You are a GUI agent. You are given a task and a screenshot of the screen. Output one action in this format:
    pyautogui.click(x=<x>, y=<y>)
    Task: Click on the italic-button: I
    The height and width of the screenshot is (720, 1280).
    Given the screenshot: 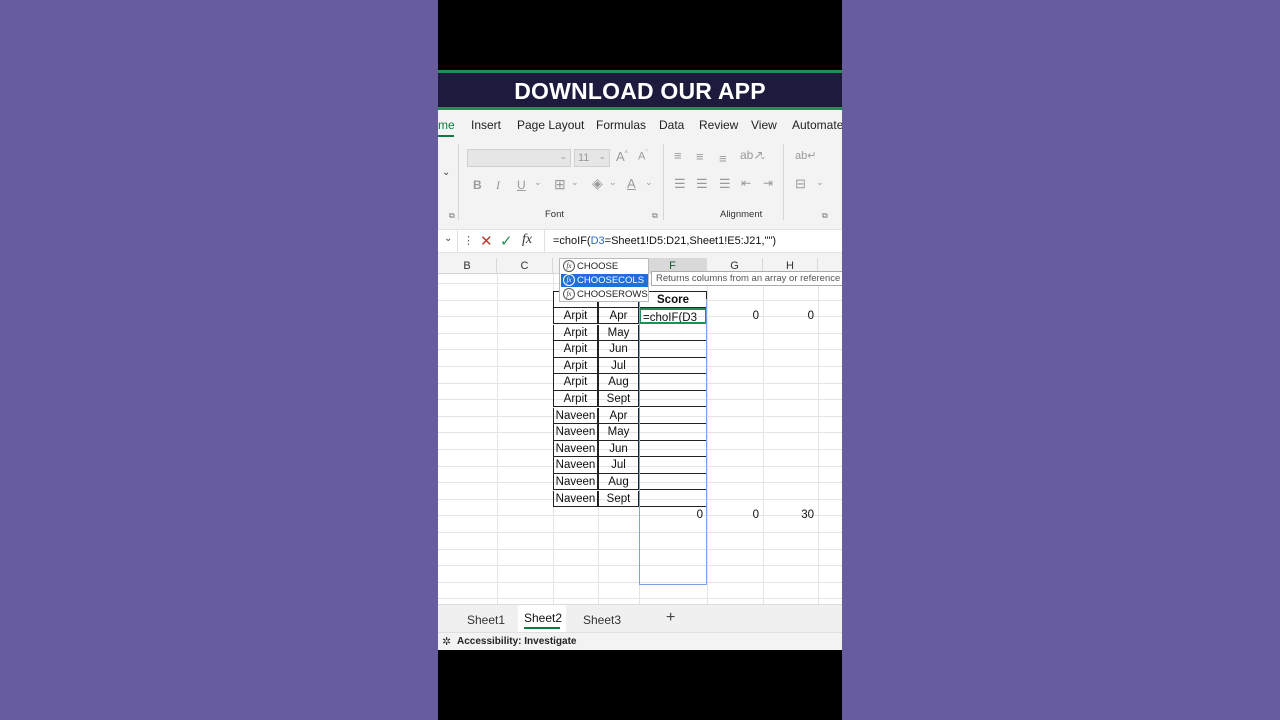 What is the action you would take?
    pyautogui.click(x=498, y=185)
    